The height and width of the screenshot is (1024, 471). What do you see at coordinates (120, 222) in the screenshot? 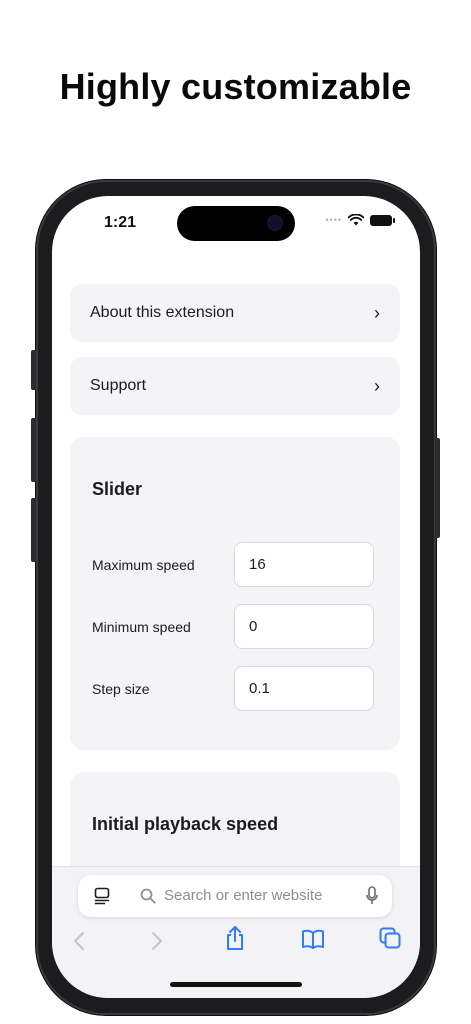
I see `status-time: 1:21` at bounding box center [120, 222].